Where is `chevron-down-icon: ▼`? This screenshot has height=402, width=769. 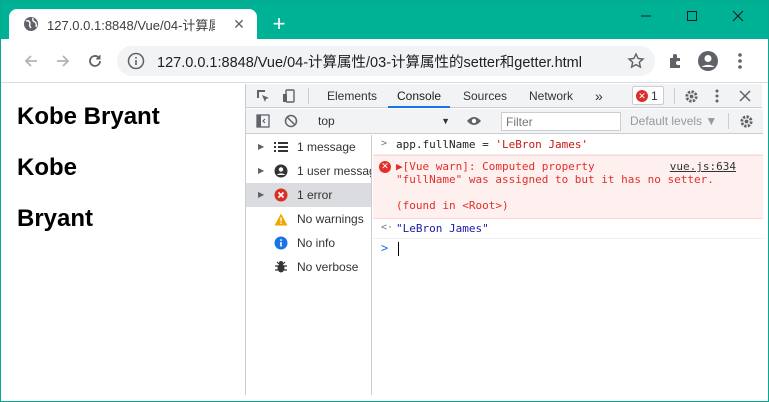 chevron-down-icon: ▼ is located at coordinates (445, 121).